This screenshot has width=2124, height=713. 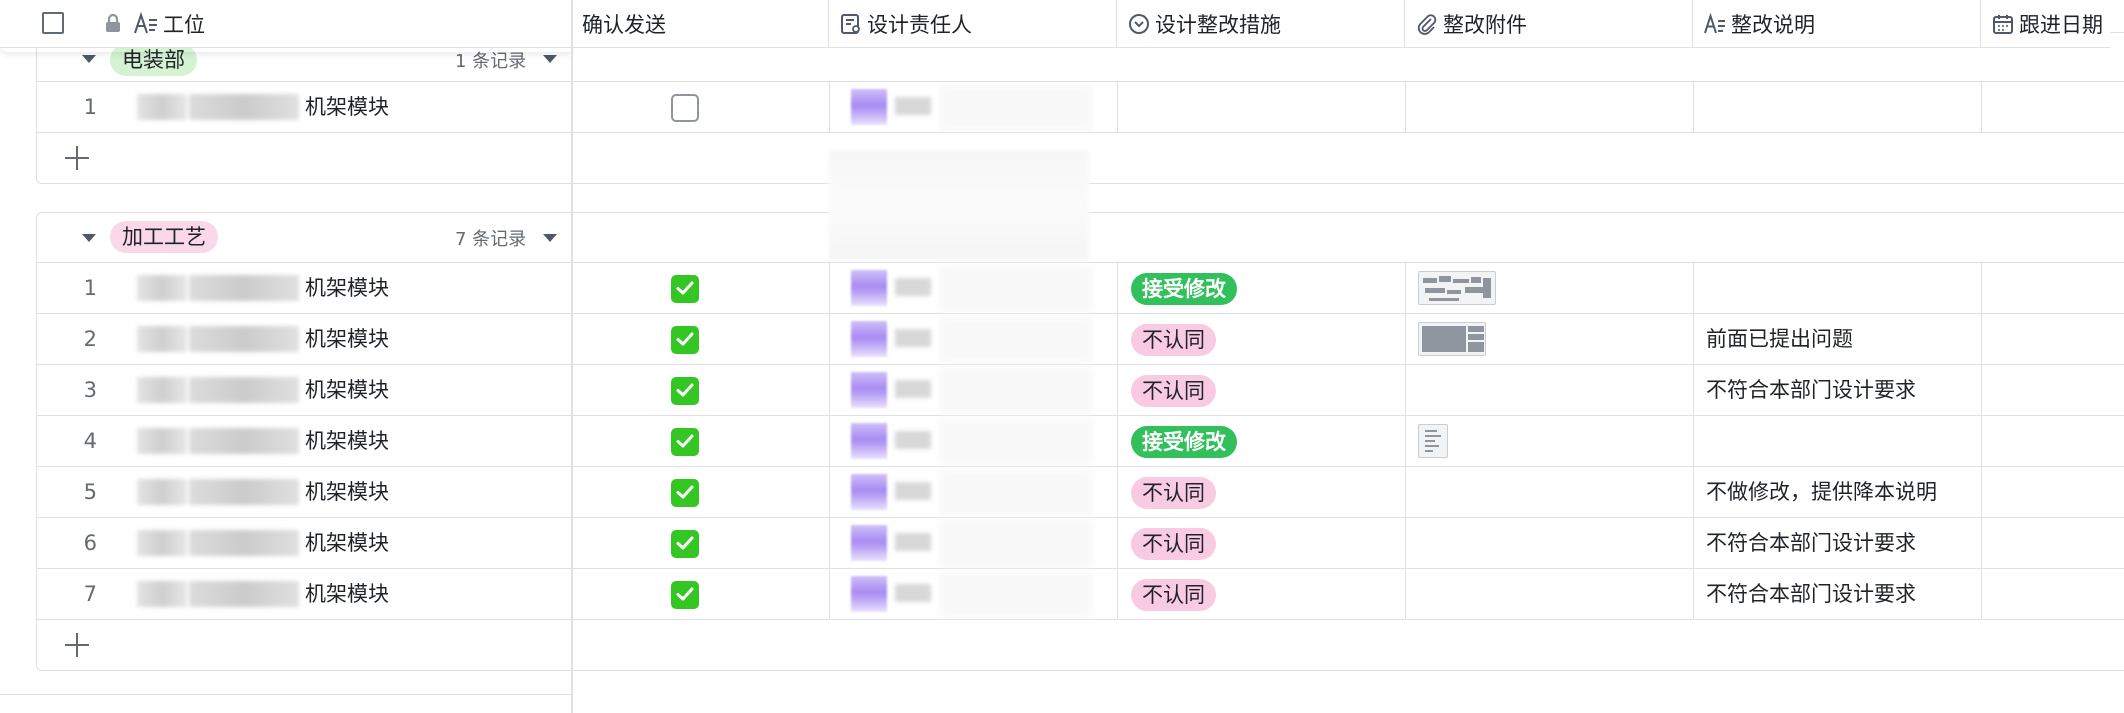 I want to click on frozen-column-divider, so click(x=572, y=356).